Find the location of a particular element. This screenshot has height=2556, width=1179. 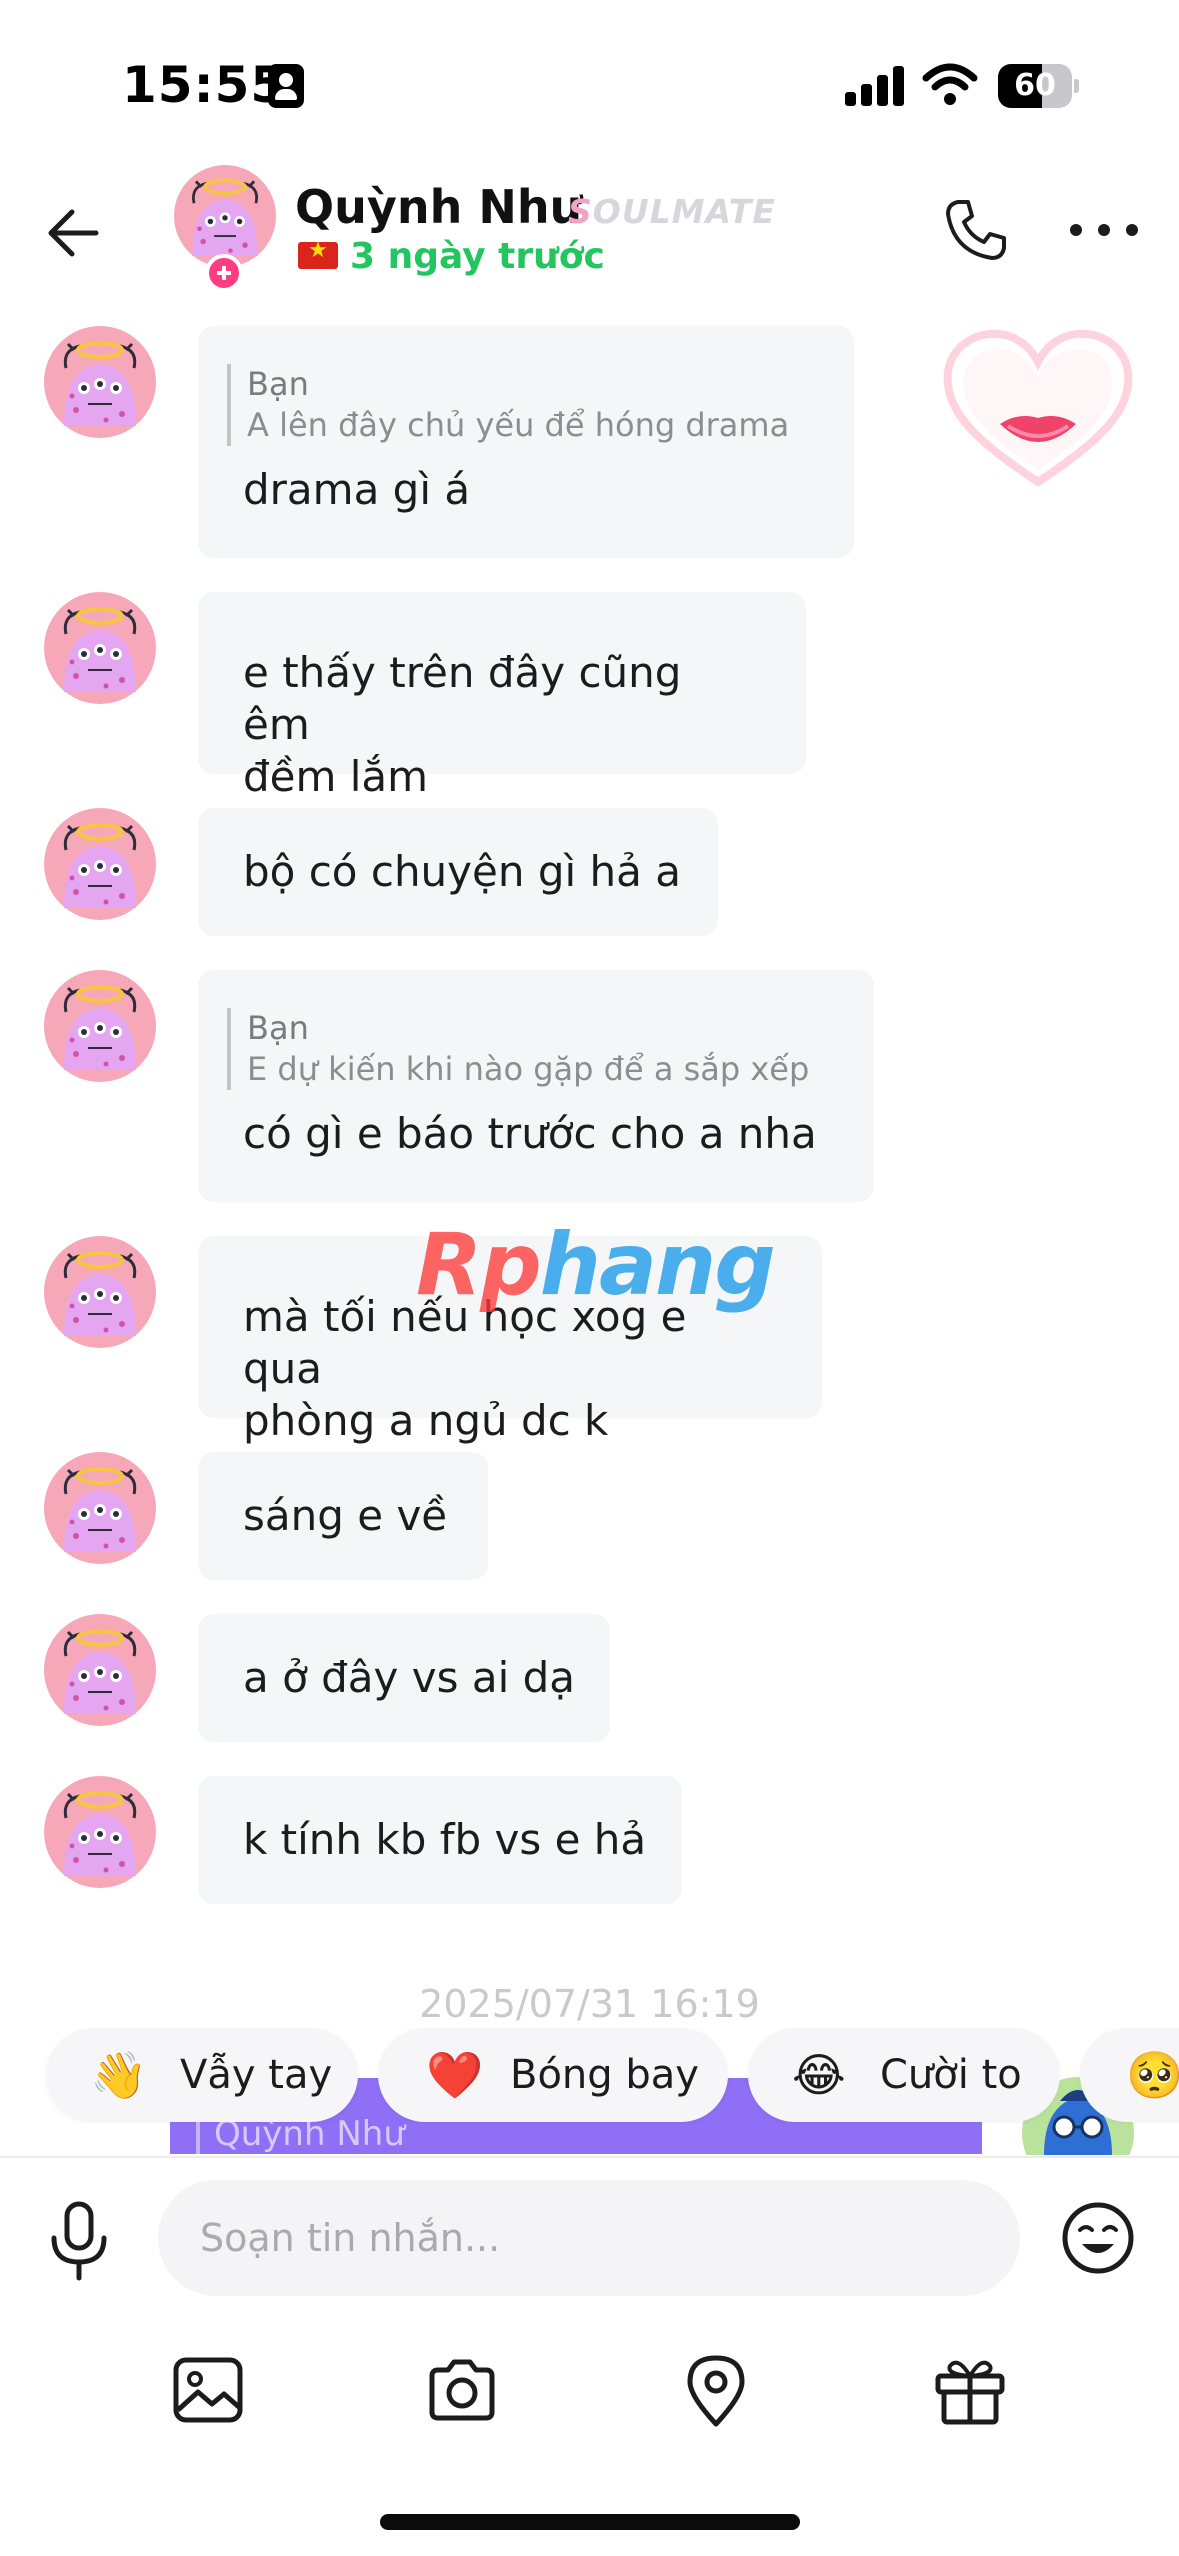

gift-icon is located at coordinates (970, 2390).